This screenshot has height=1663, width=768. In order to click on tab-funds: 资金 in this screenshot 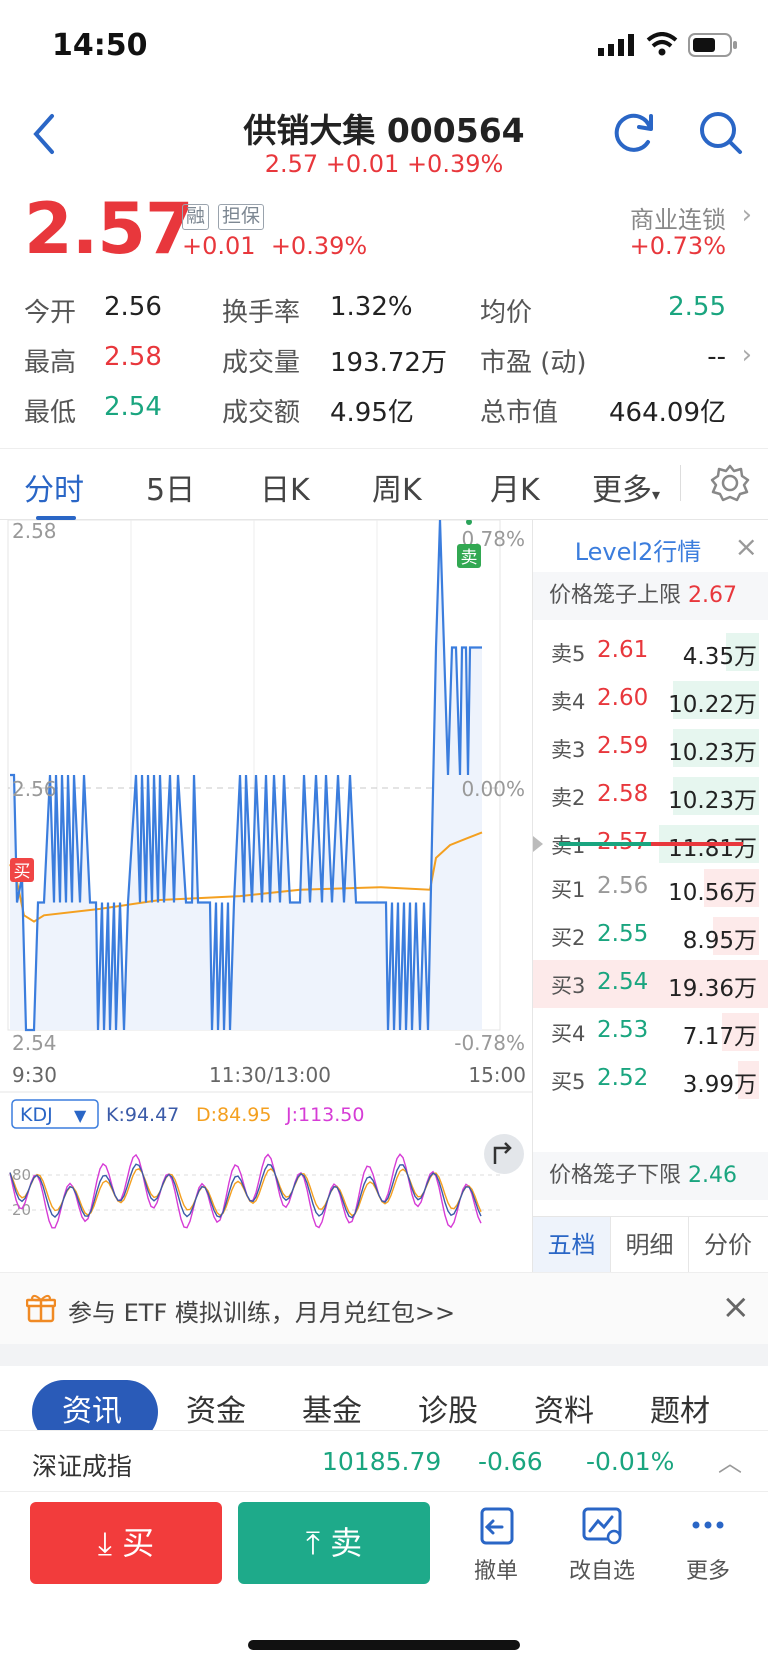, I will do `click(216, 1408)`.